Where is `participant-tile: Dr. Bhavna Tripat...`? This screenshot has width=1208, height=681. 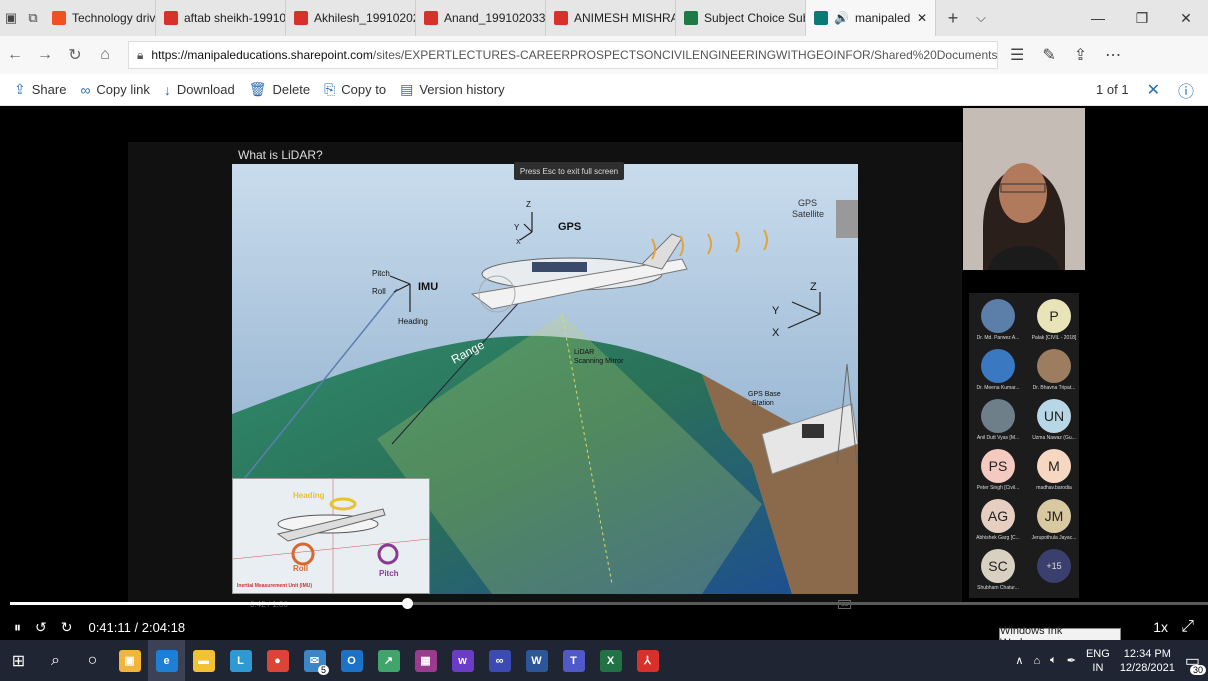
participant-tile: Dr. Bhavna Tripat... is located at coordinates (1054, 370).